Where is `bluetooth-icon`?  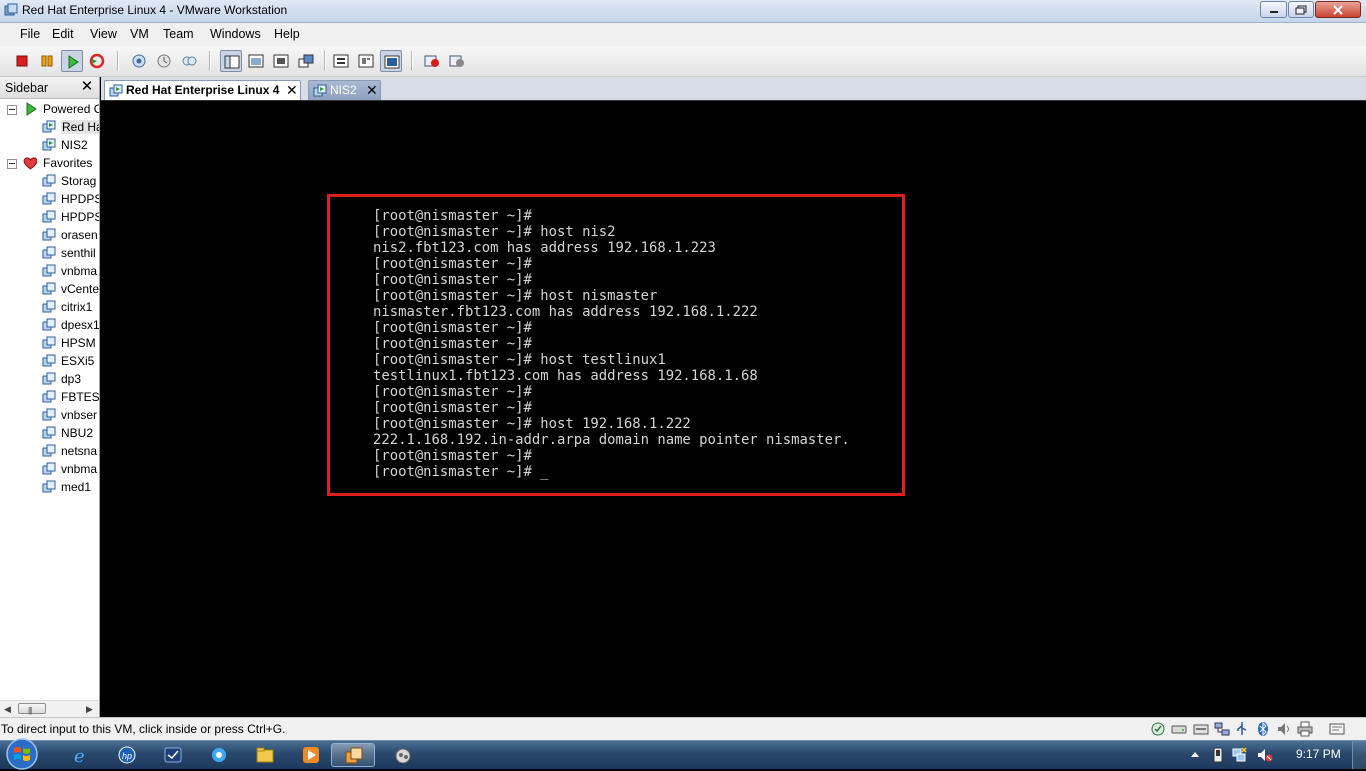
bluetooth-icon is located at coordinates (1263, 729).